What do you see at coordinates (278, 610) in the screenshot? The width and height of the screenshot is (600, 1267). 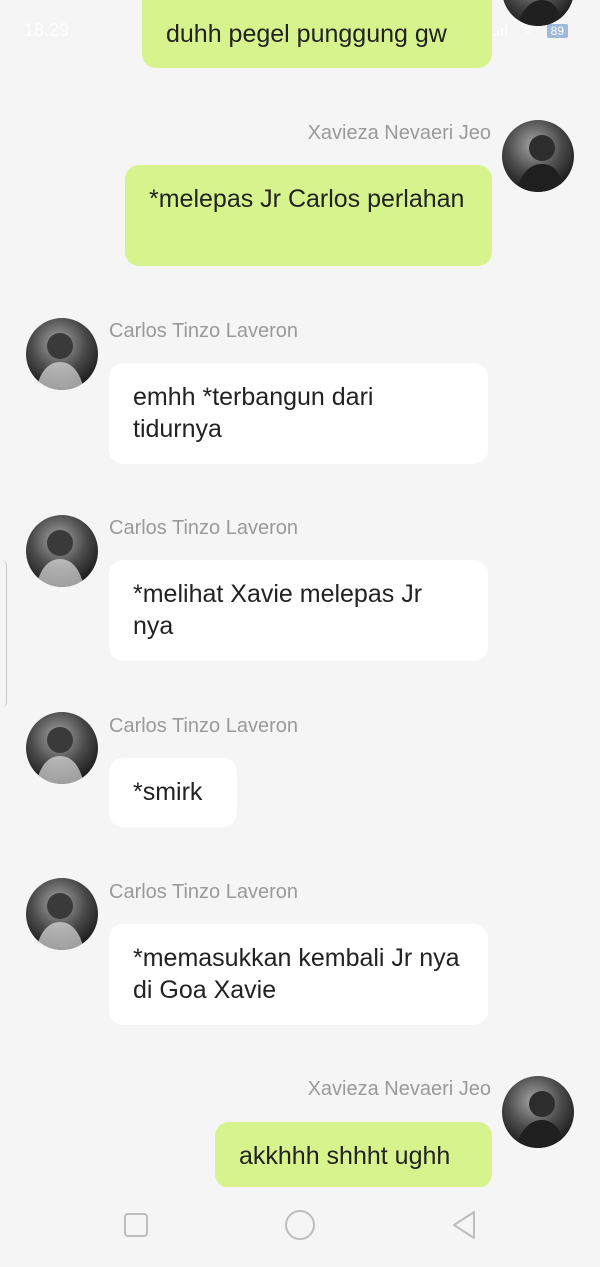 I see `message-text: *melihat Xavie melepas Jr nya` at bounding box center [278, 610].